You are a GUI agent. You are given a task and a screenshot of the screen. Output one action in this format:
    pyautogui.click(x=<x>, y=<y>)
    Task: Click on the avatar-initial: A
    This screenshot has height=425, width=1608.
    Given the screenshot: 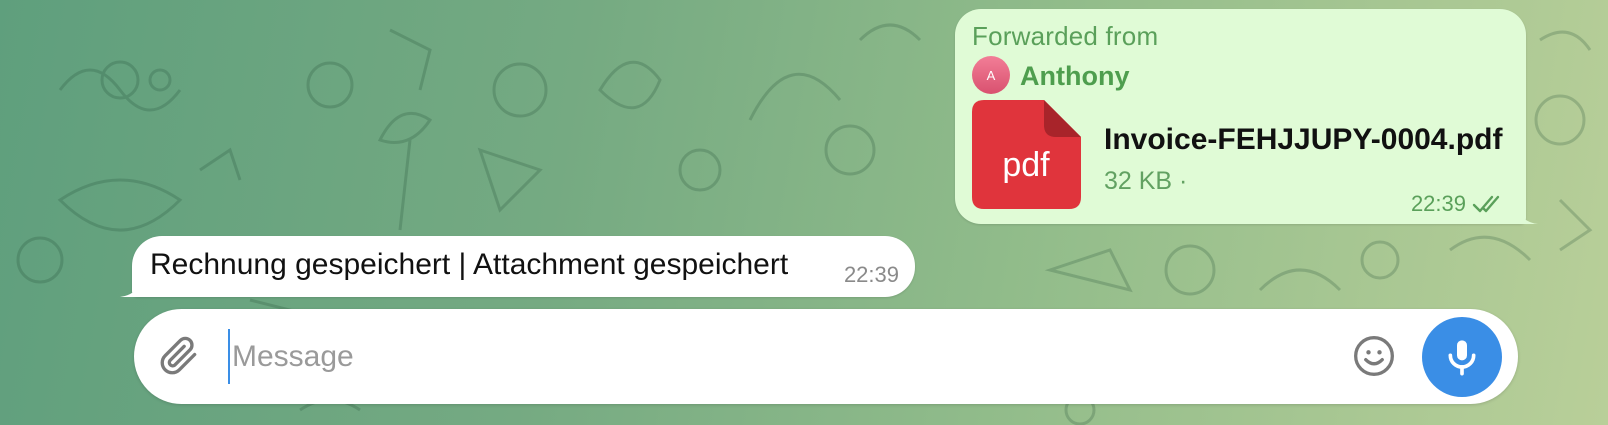 What is the action you would take?
    pyautogui.click(x=991, y=75)
    